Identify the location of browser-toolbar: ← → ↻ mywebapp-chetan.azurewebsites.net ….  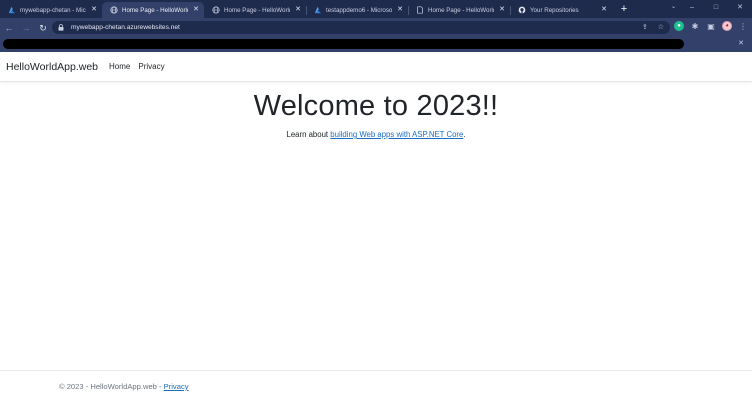
(376, 27).